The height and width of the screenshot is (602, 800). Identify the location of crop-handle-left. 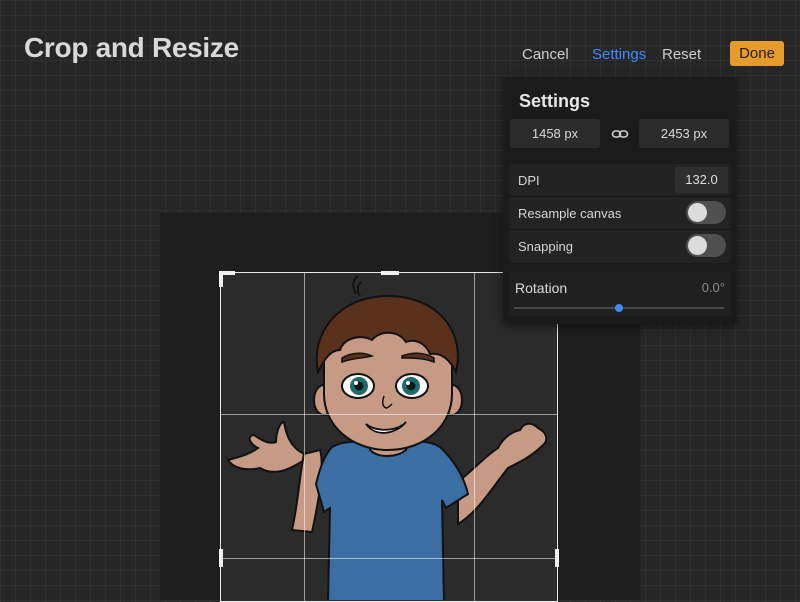
(221, 558).